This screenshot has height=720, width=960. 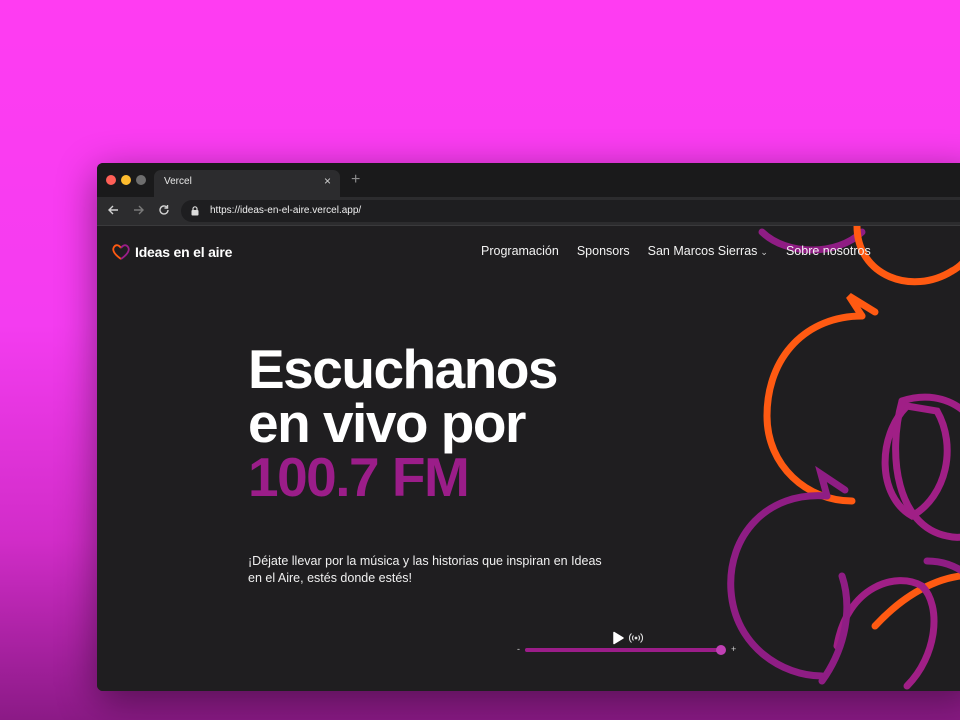 What do you see at coordinates (121, 252) in the screenshot?
I see `heart-logo-icon` at bounding box center [121, 252].